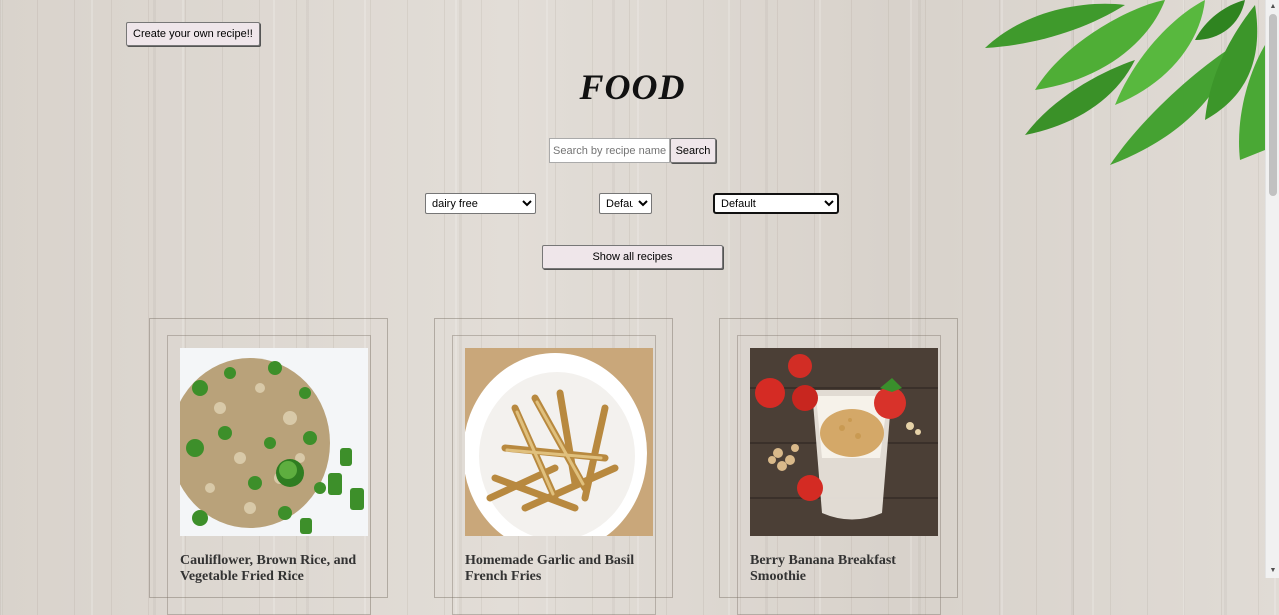 The width and height of the screenshot is (1279, 615). What do you see at coordinates (480, 203) in the screenshot?
I see `diet-filter-select: dairy free` at bounding box center [480, 203].